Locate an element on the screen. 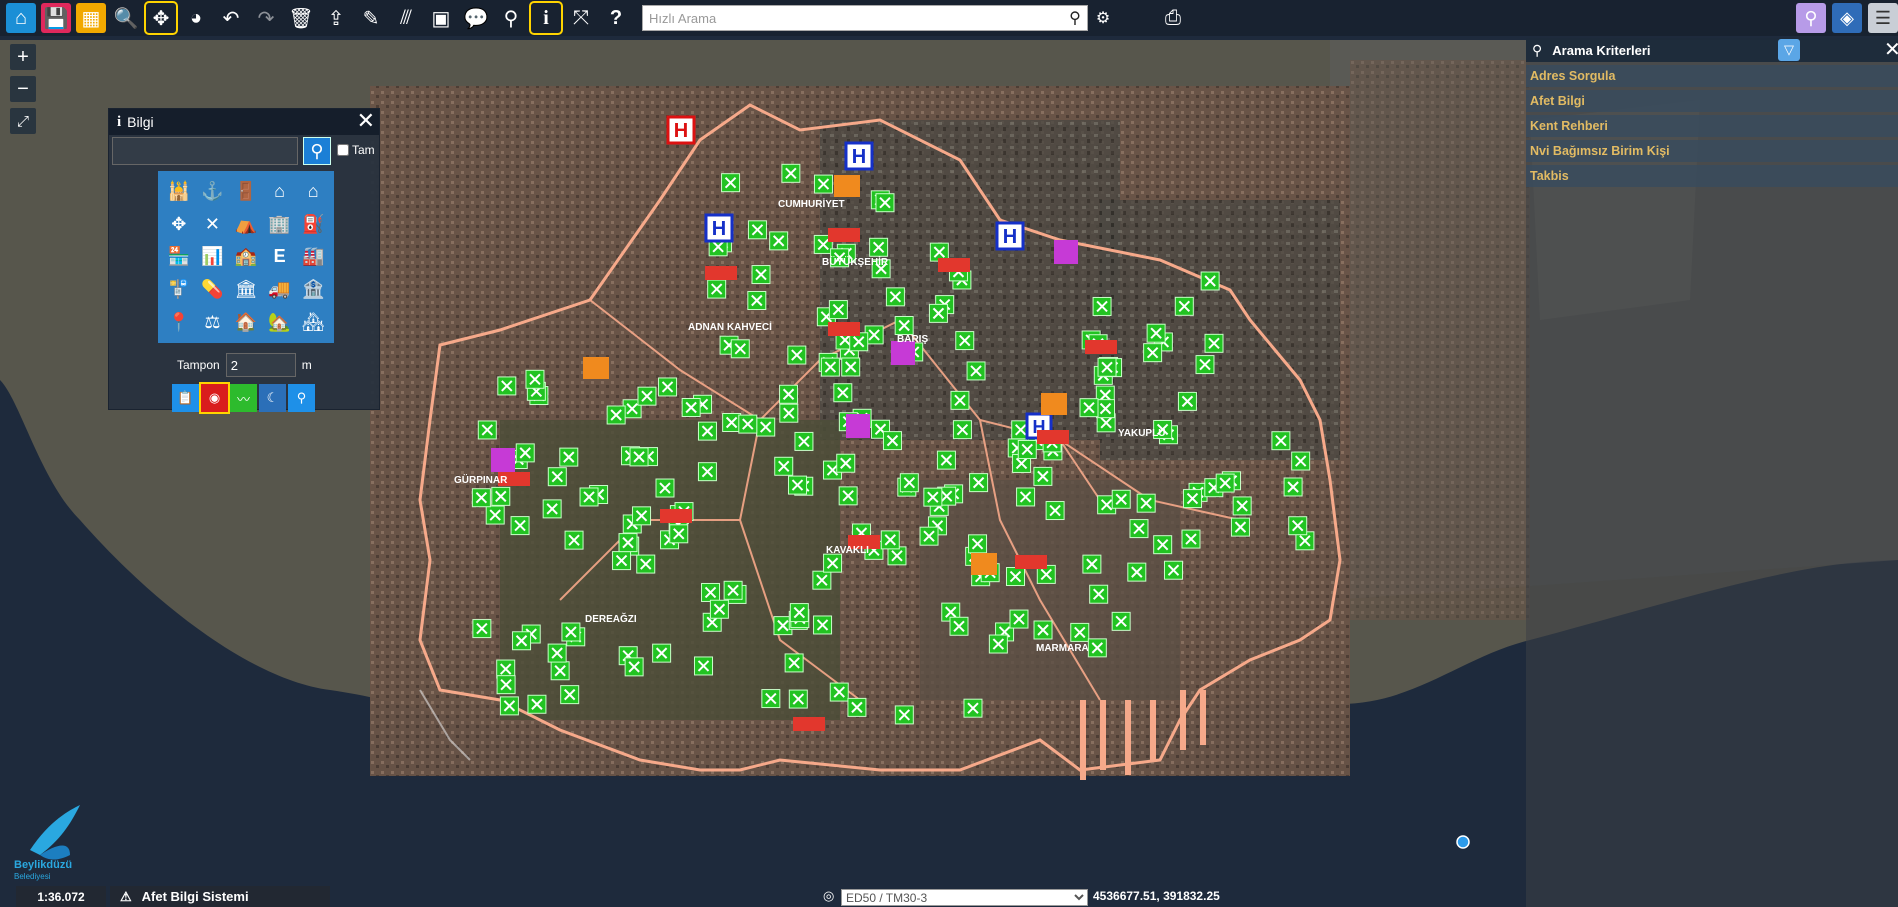 Image resolution: width=1898 pixels, height=907 pixels. cross-arrows-icon: ✕ is located at coordinates (213, 224).